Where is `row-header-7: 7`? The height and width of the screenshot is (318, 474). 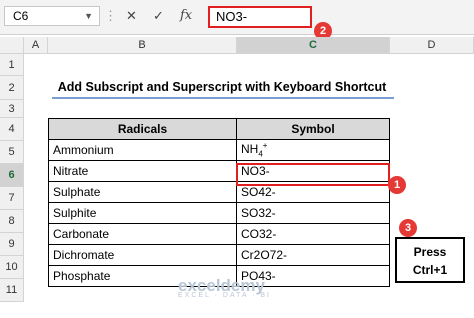
row-header-7: 7 is located at coordinates (12, 198).